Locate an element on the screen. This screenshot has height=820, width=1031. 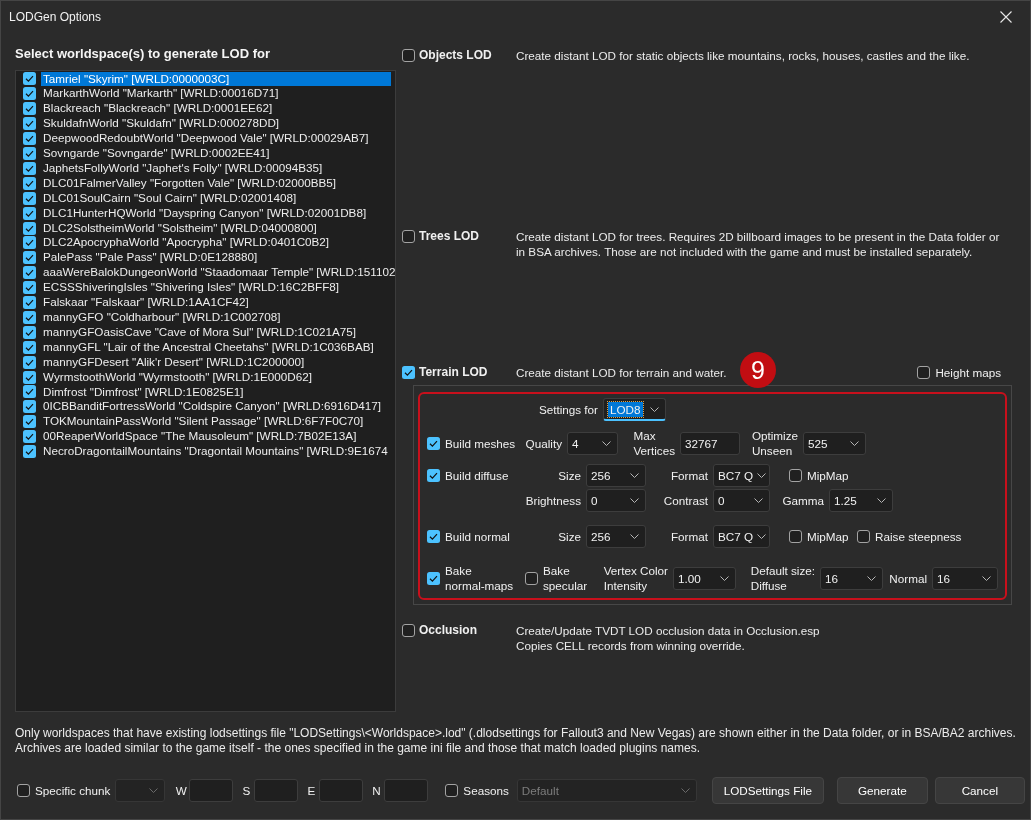
list-item: DLC1HunterHQWorld "Dayspring Canyon" [WRLD:02001DB8] is located at coordinates (216, 213).